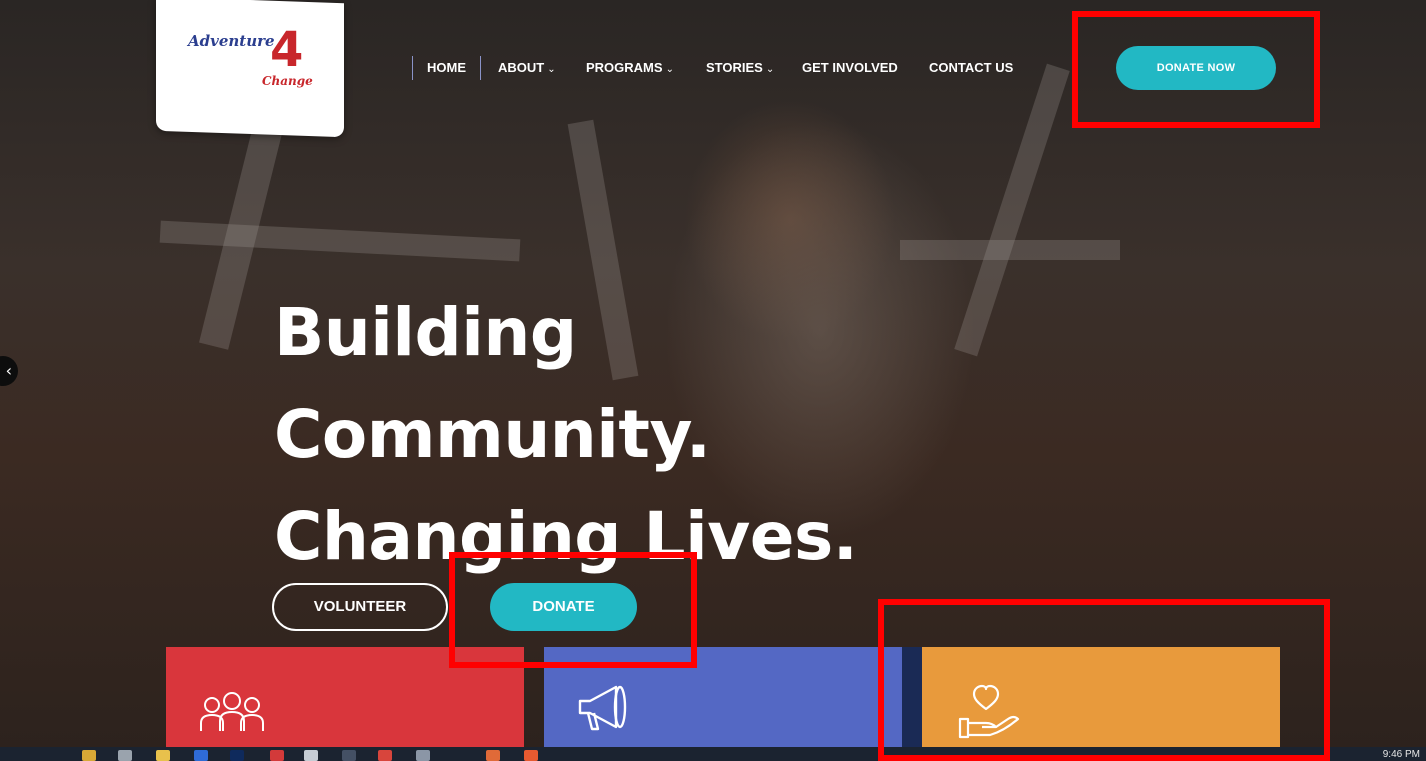  I want to click on background-chair-leg, so click(1012, 210).